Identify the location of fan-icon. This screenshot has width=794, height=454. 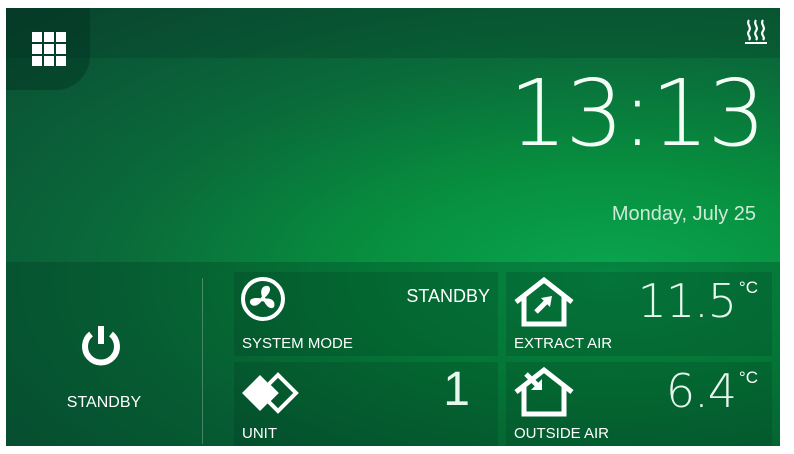
(263, 301).